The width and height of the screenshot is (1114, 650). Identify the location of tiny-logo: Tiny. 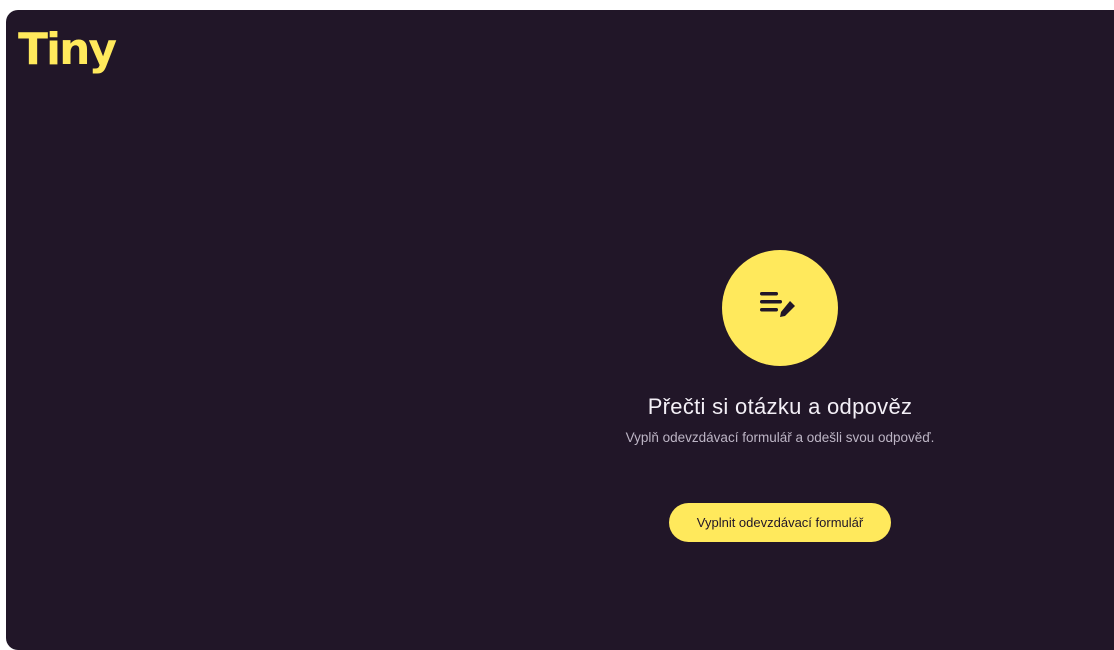
(67, 49).